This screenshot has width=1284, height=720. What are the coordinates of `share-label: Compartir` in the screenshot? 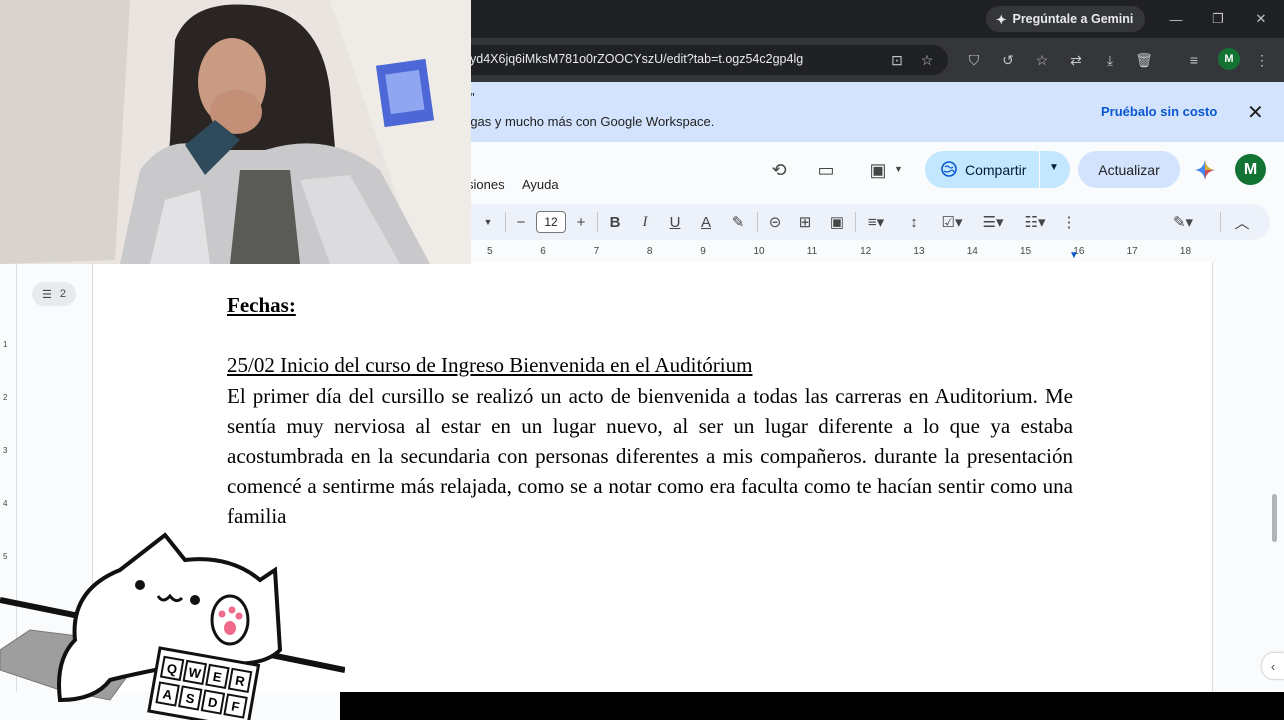 It's located at (996, 170).